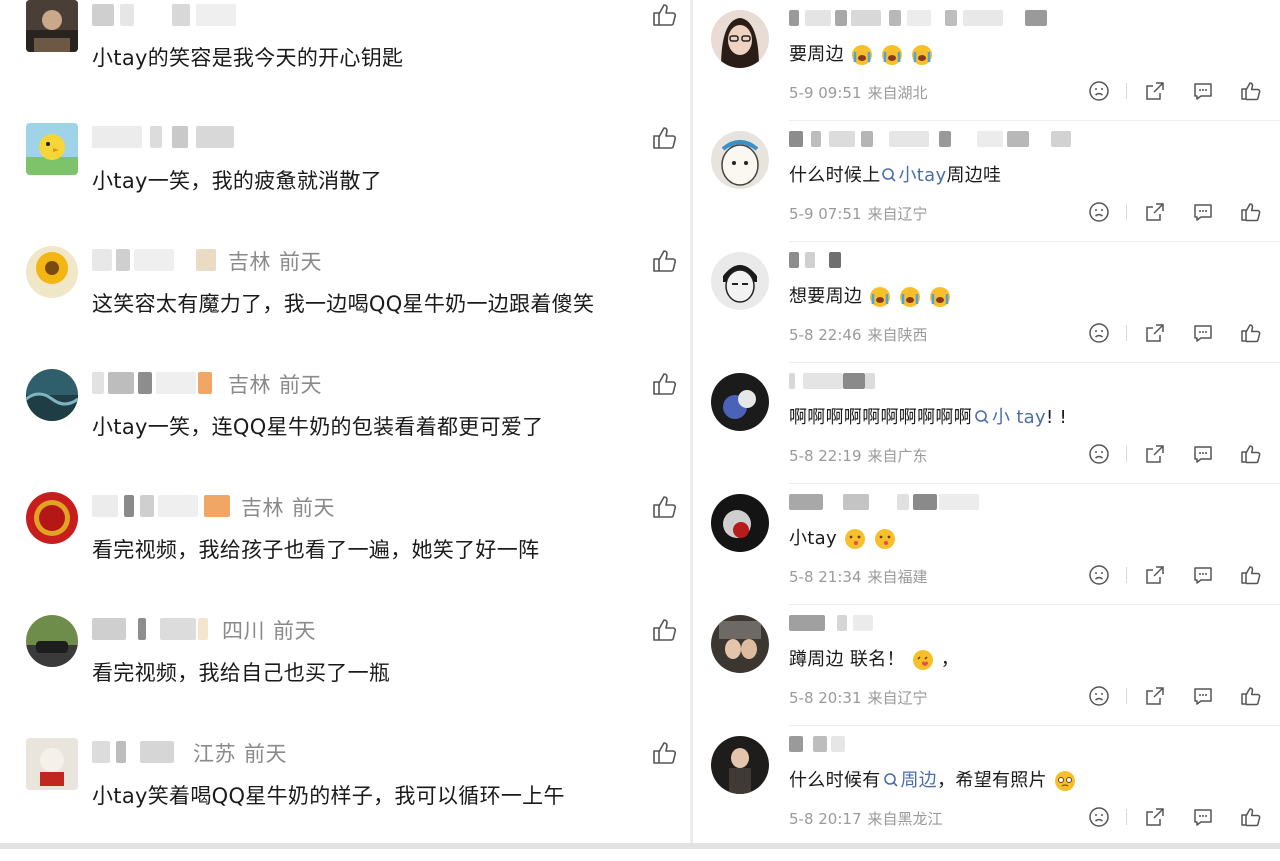 This screenshot has width=1280, height=861. I want to click on comment-item: 啊啊啊啊啊啊啊啊啊啊小 tay! ! 5-8 22:19 来自广东, so click(986, 423).